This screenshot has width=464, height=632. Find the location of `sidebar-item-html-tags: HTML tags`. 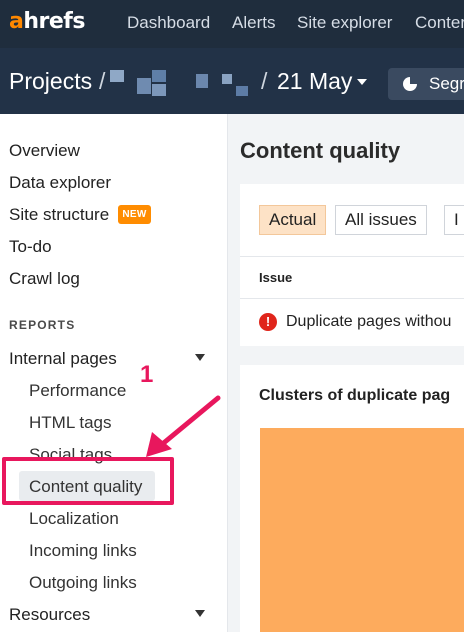

sidebar-item-html-tags: HTML tags is located at coordinates (70, 423).